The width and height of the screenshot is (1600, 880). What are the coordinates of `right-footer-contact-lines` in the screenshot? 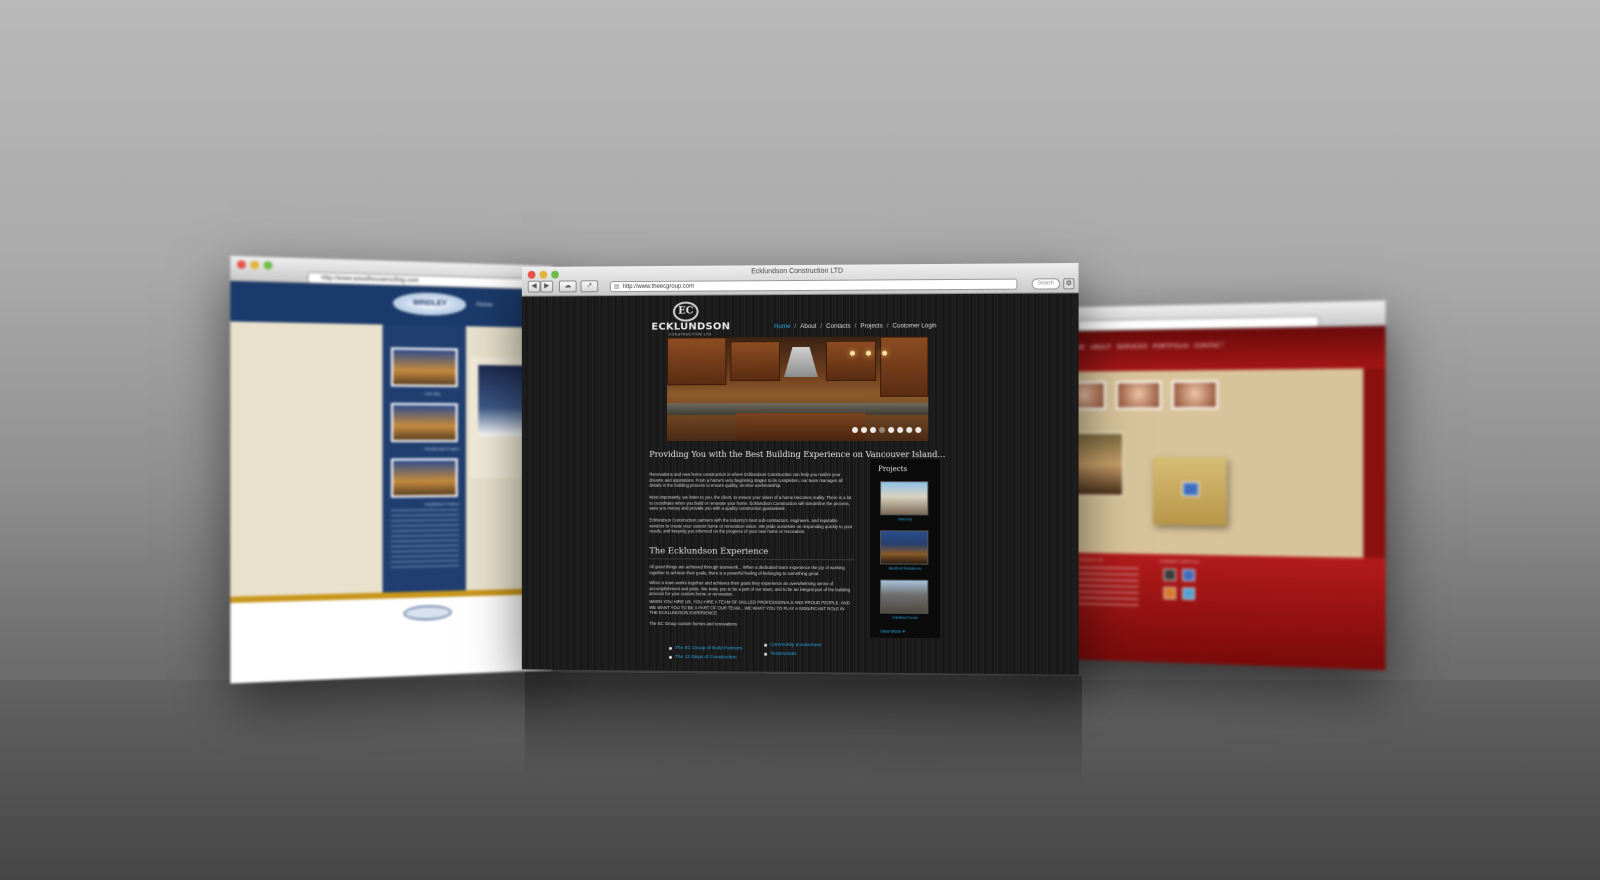 It's located at (1108, 587).